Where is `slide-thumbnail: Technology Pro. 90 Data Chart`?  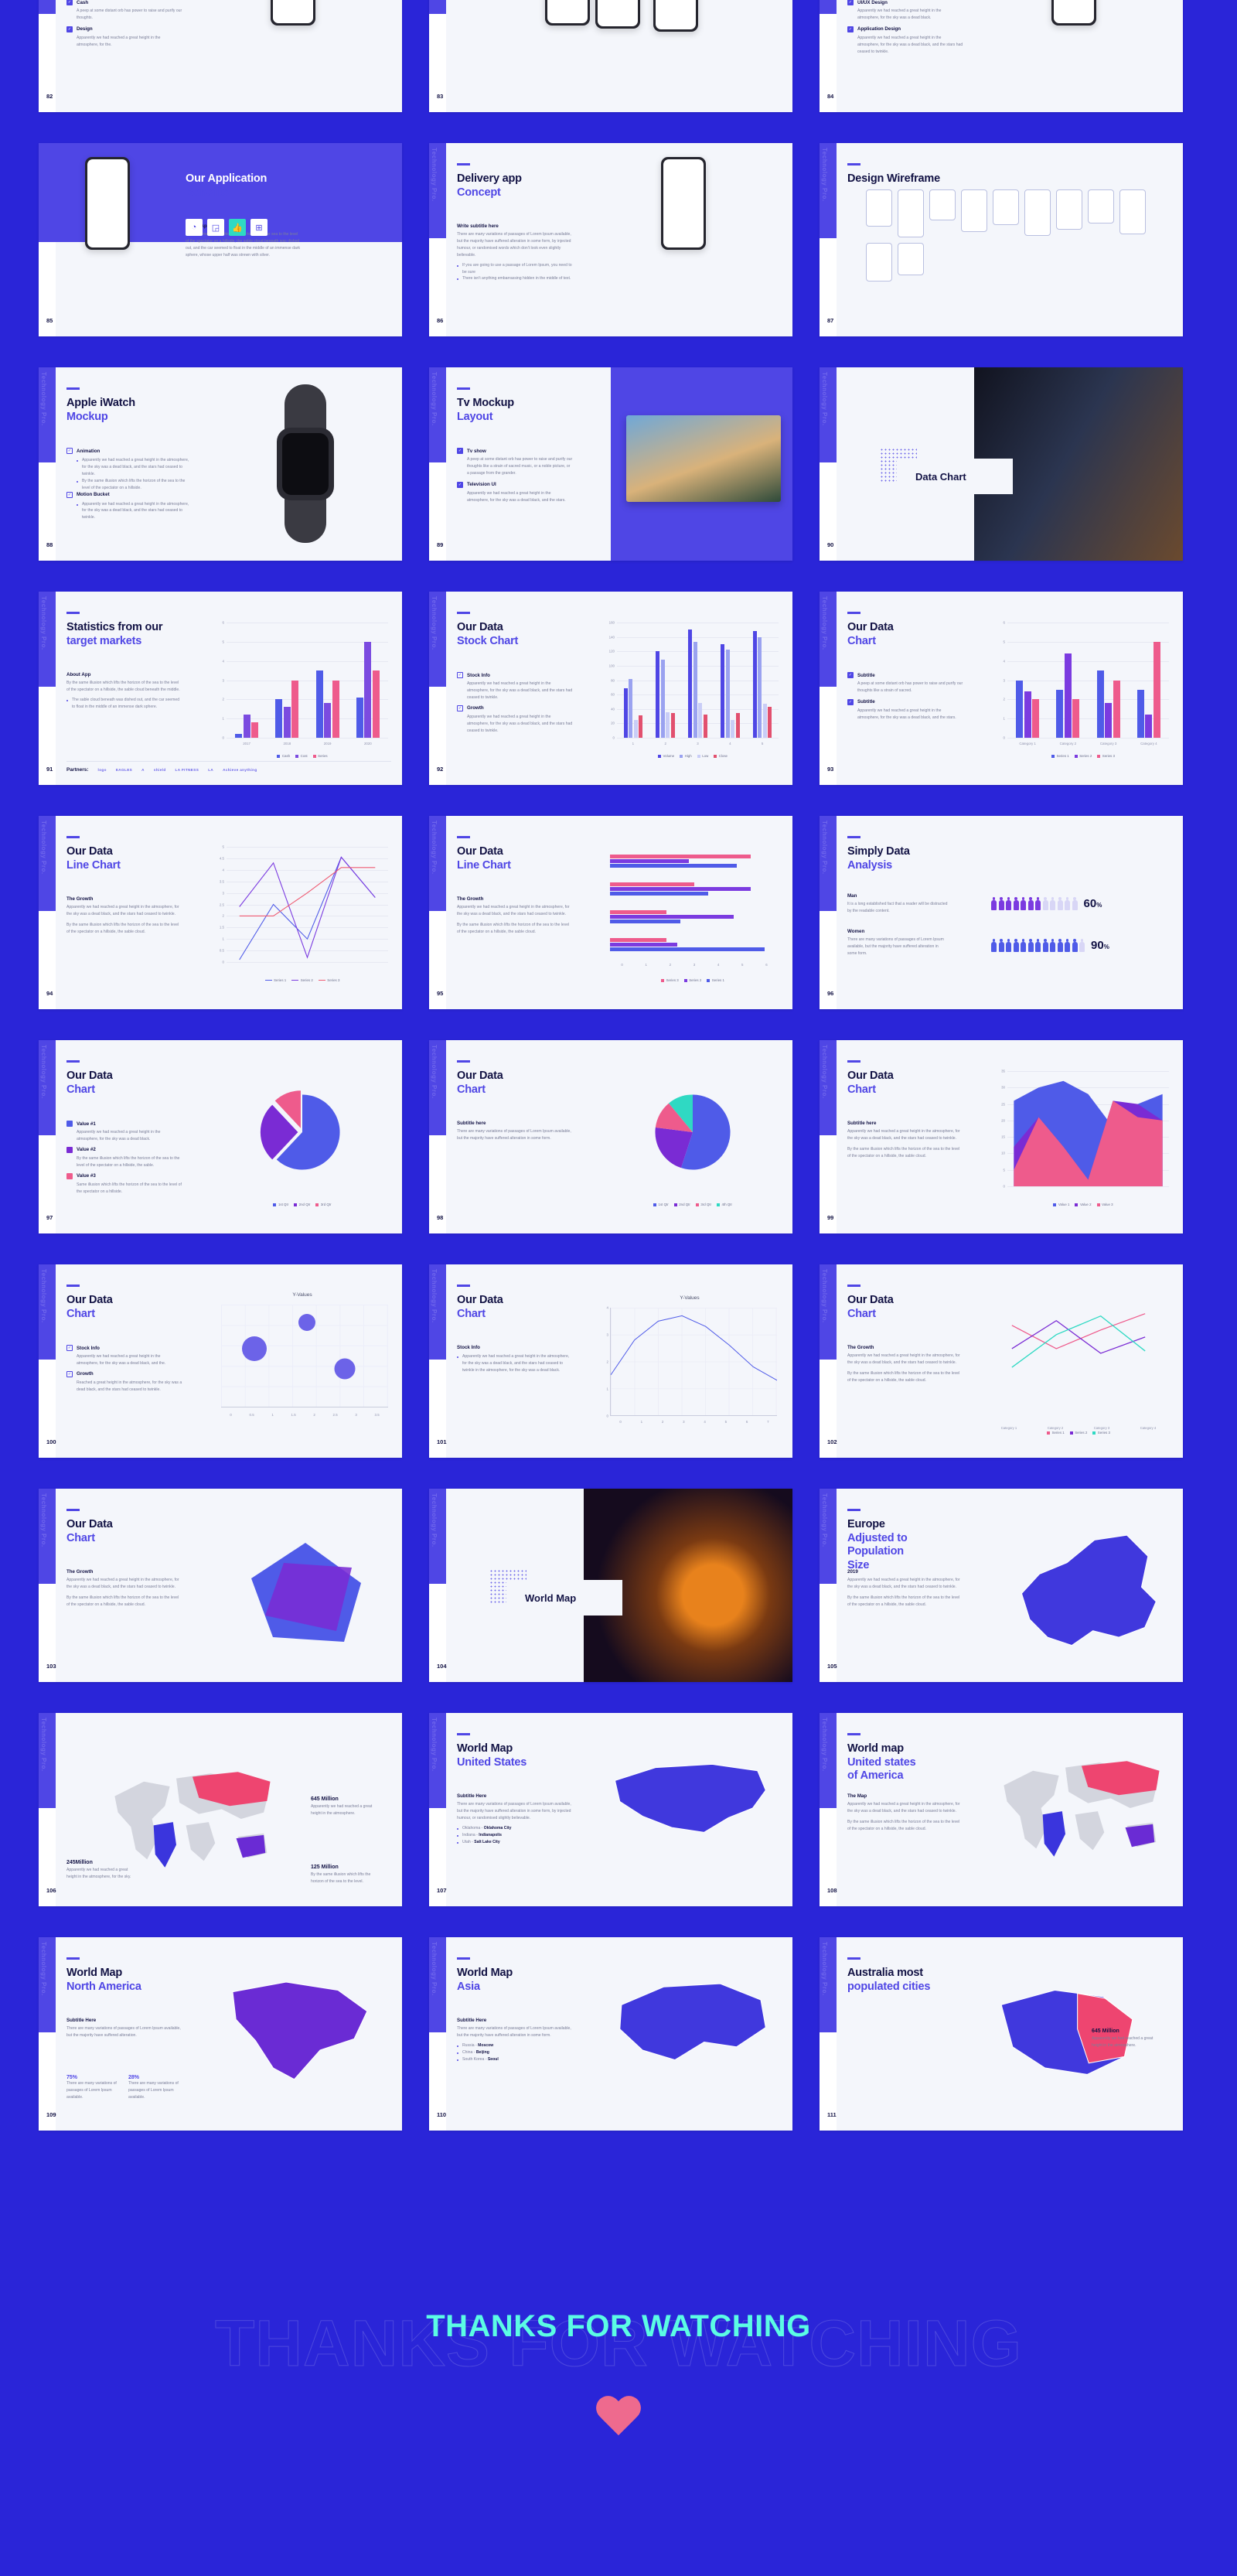
slide-thumbnail: Technology Pro. 90 Data Chart is located at coordinates (1001, 464).